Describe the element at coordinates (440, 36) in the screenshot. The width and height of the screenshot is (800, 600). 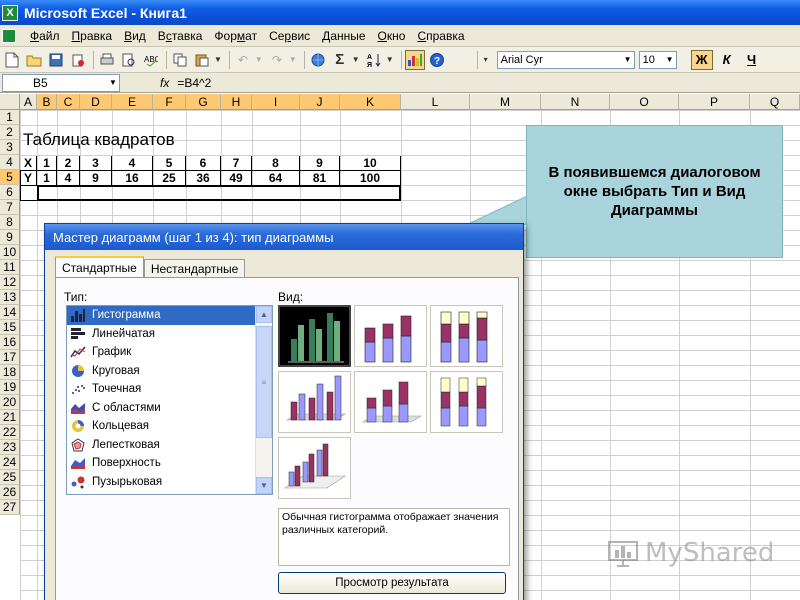
I see `menu-item-8: Справка` at that location.